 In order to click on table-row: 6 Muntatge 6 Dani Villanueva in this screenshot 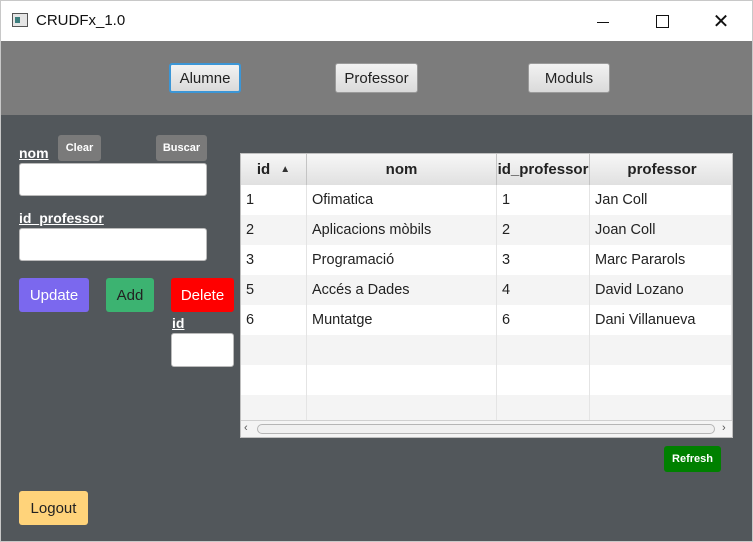, I will do `click(486, 320)`.